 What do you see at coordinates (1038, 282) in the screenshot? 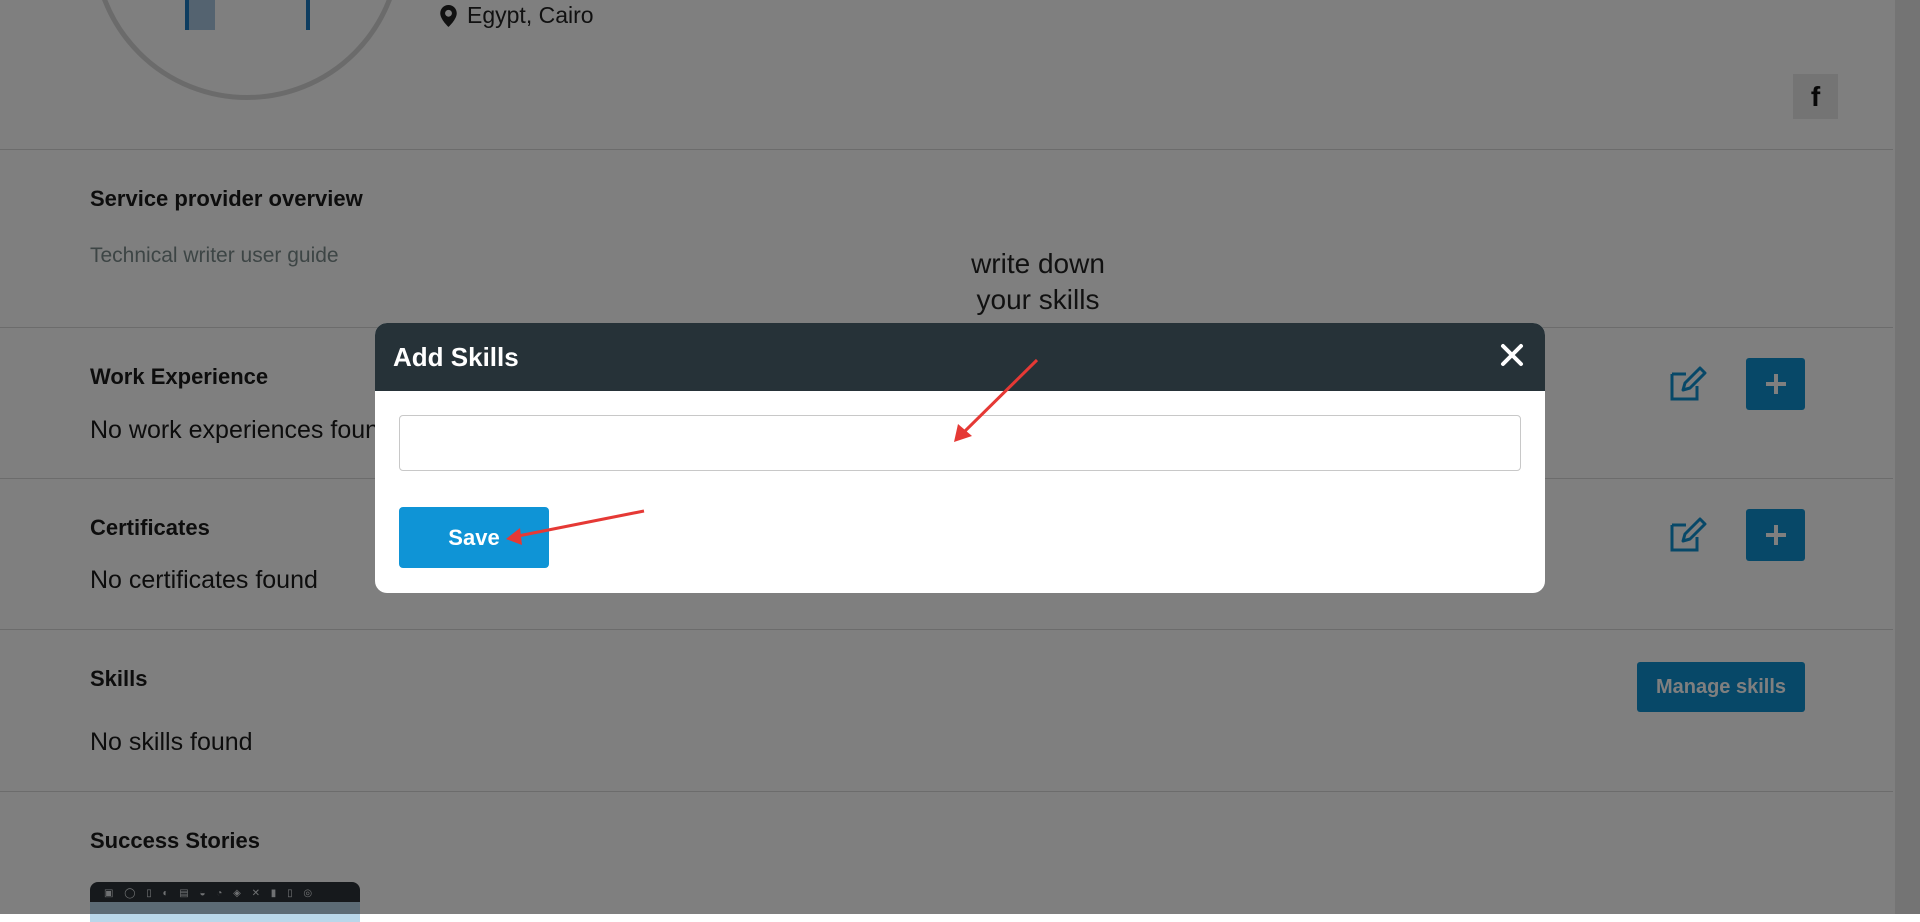
I see `annotation-callout: write down your skills` at bounding box center [1038, 282].